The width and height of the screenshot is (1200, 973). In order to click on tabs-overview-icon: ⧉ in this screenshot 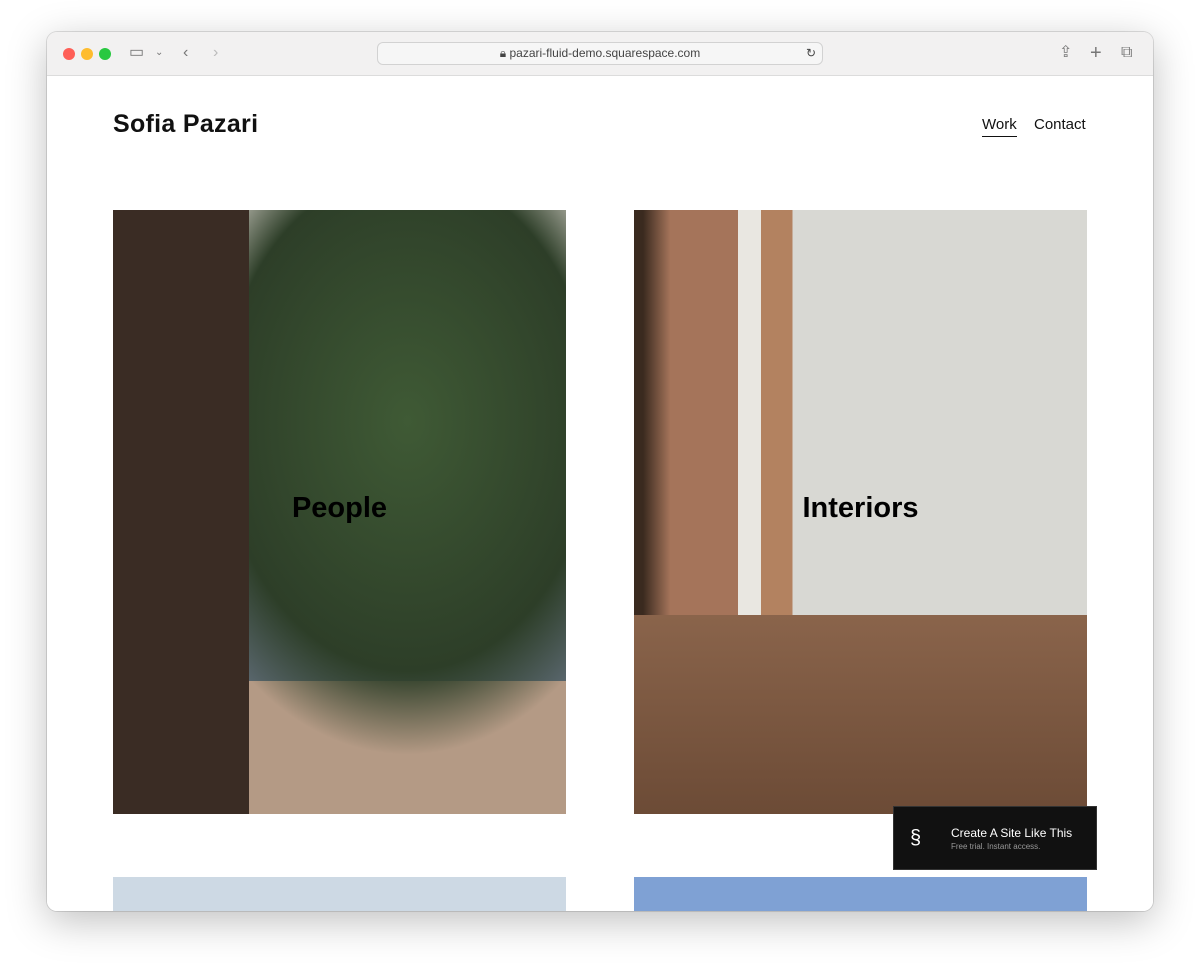, I will do `click(1126, 53)`.